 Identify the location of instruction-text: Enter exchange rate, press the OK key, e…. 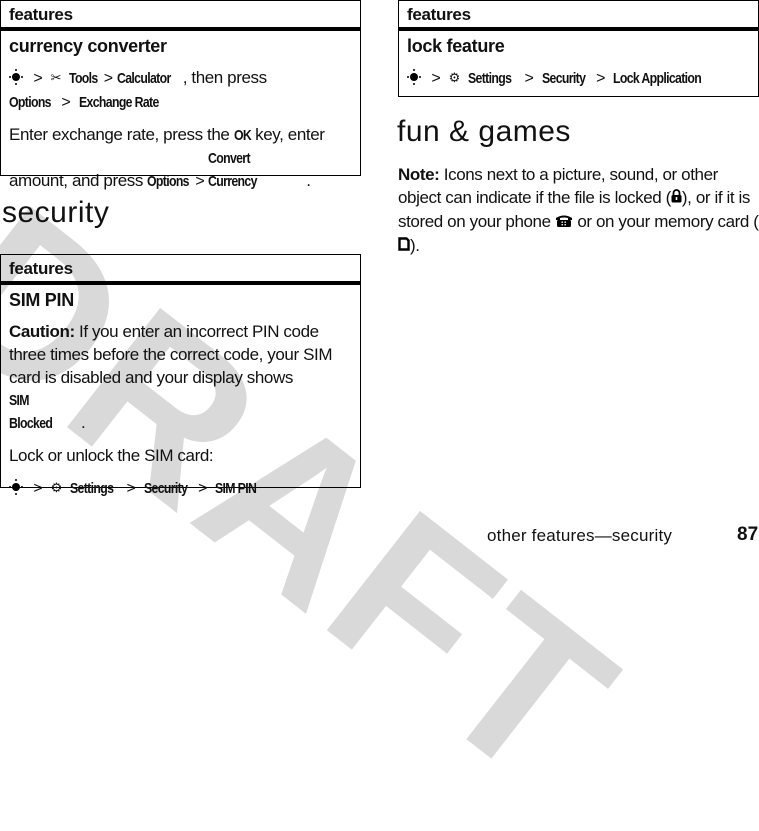
(180, 158).